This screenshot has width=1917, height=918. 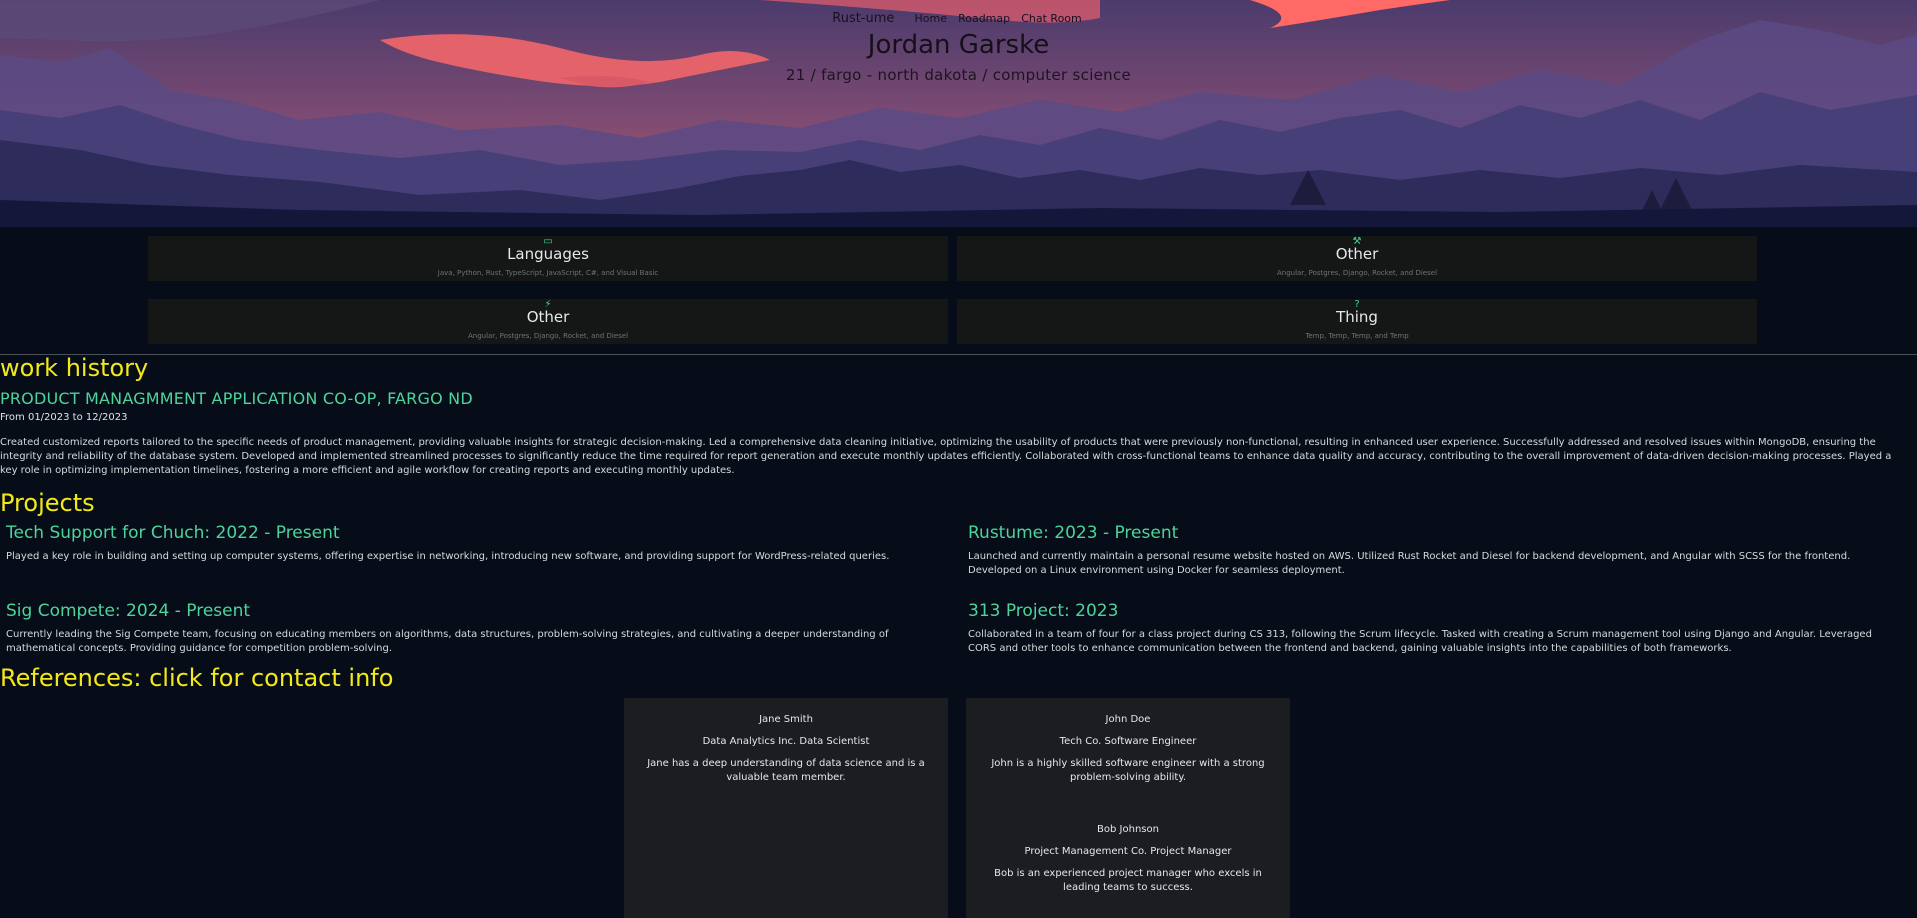 What do you see at coordinates (1128, 851) in the screenshot?
I see `reference-role: Project Management Co. Project Manager` at bounding box center [1128, 851].